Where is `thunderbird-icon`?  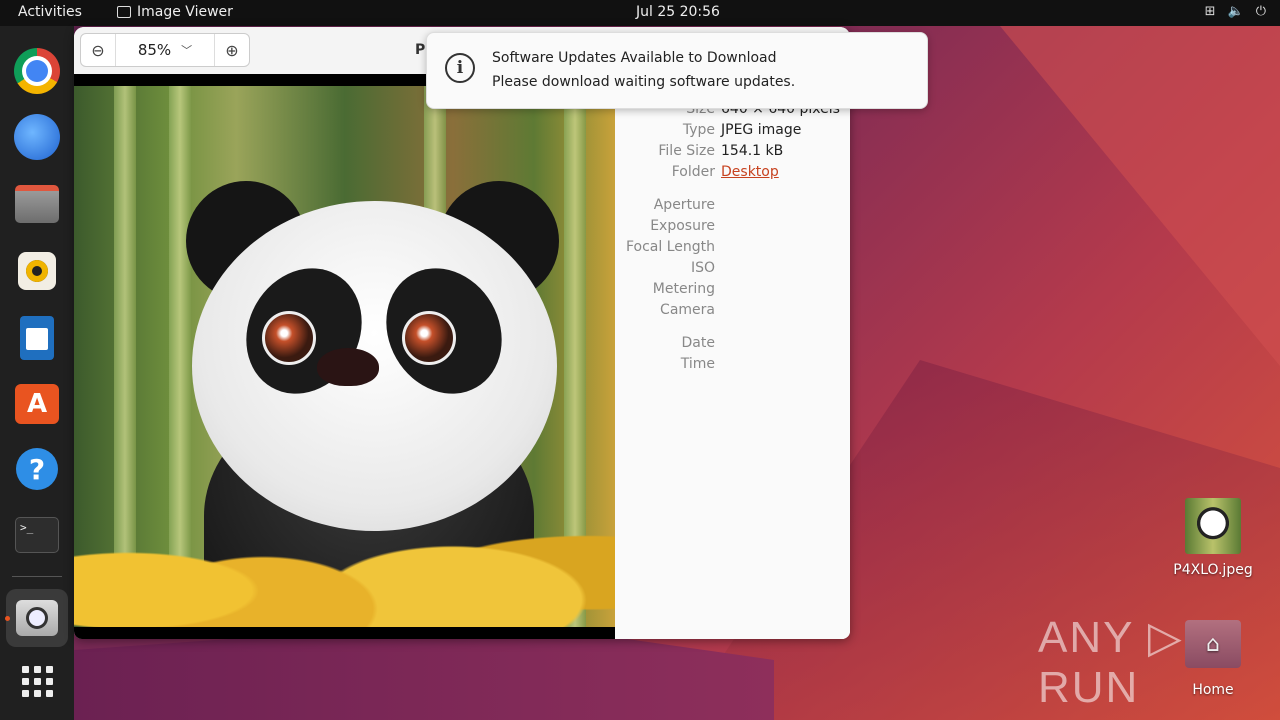
thunderbird-icon is located at coordinates (37, 137).